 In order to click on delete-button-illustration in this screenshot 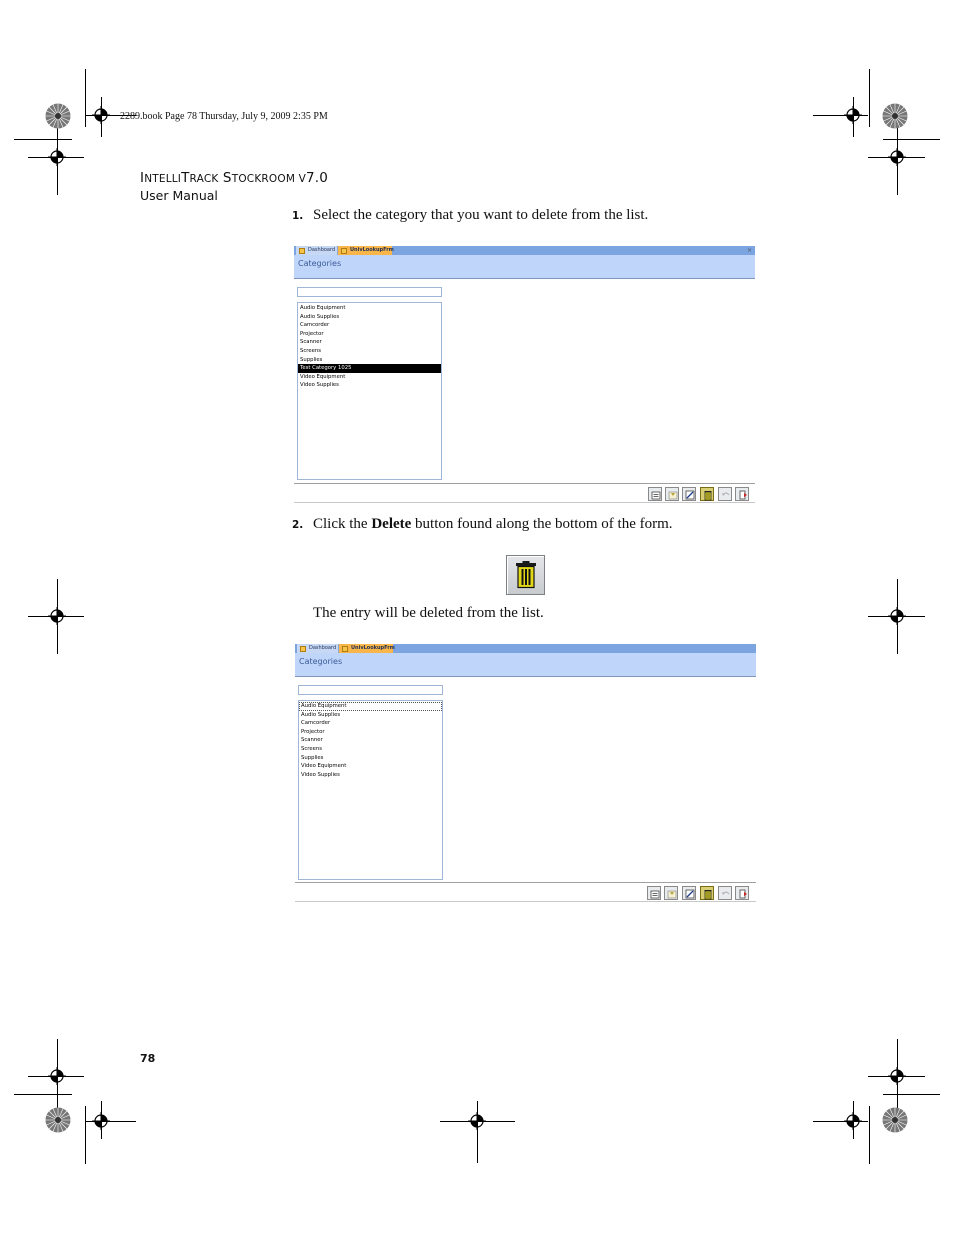, I will do `click(525, 575)`.